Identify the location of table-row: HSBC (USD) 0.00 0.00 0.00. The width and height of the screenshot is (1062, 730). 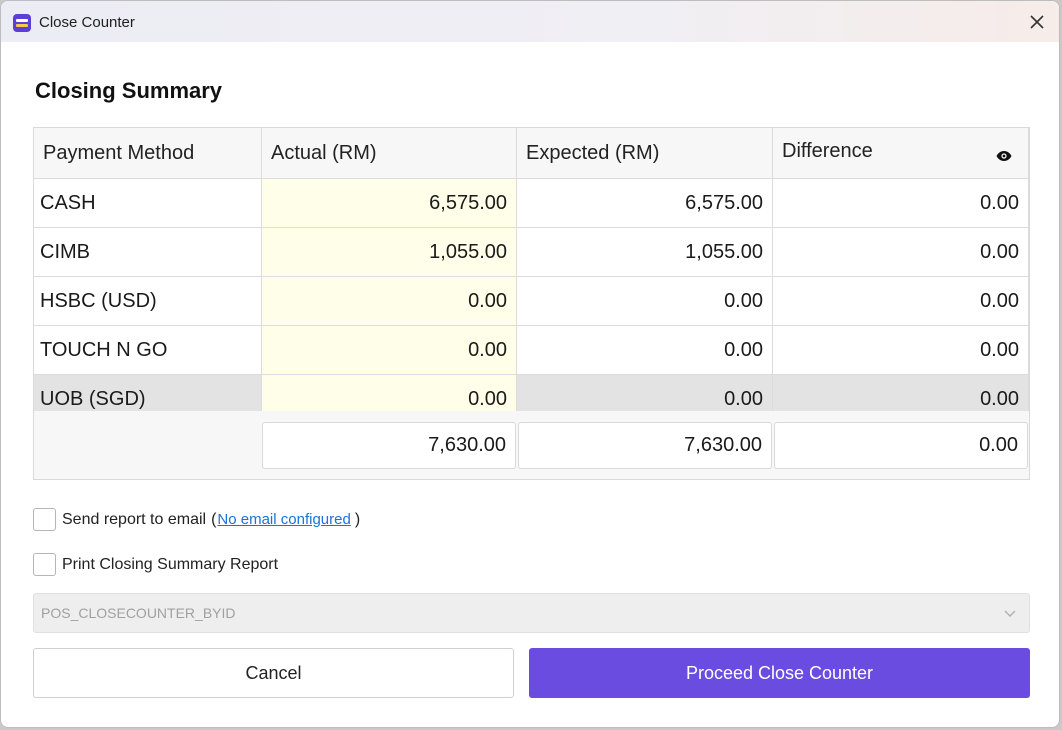
(531, 301).